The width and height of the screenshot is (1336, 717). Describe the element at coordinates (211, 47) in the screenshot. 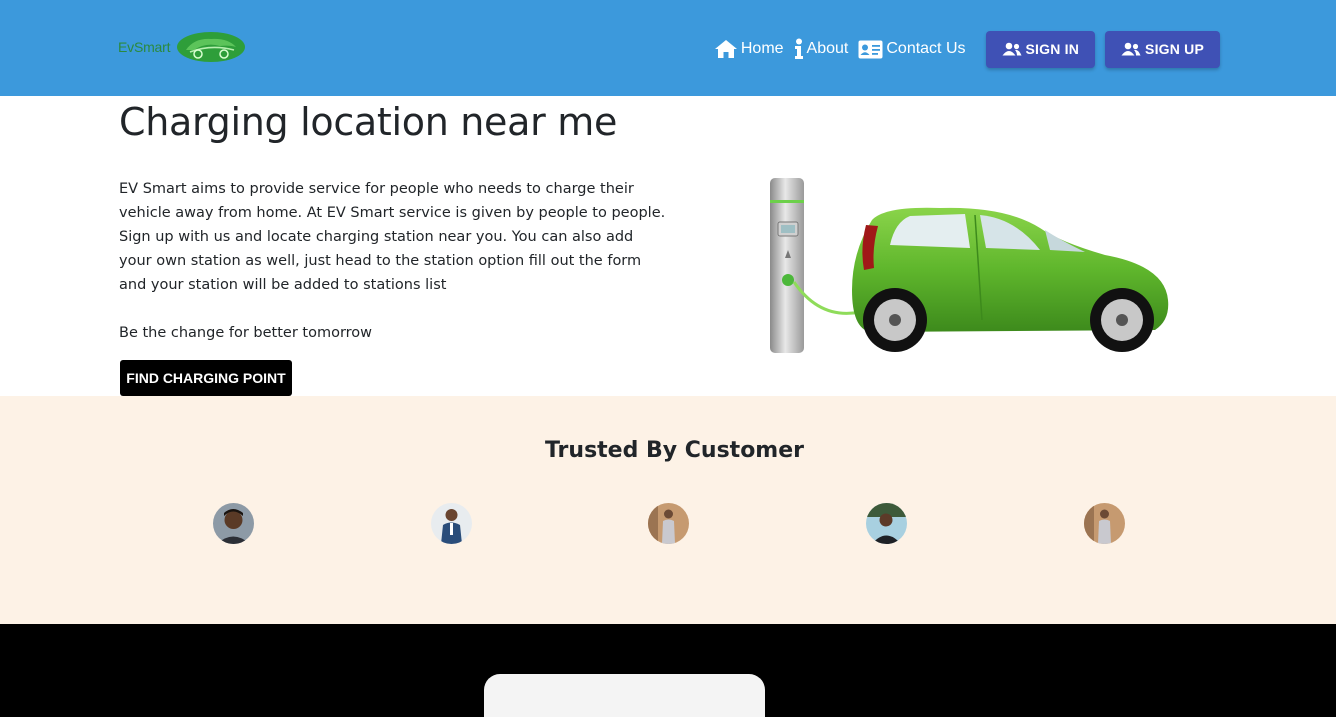

I see `car-leaf-logo-icon` at that location.